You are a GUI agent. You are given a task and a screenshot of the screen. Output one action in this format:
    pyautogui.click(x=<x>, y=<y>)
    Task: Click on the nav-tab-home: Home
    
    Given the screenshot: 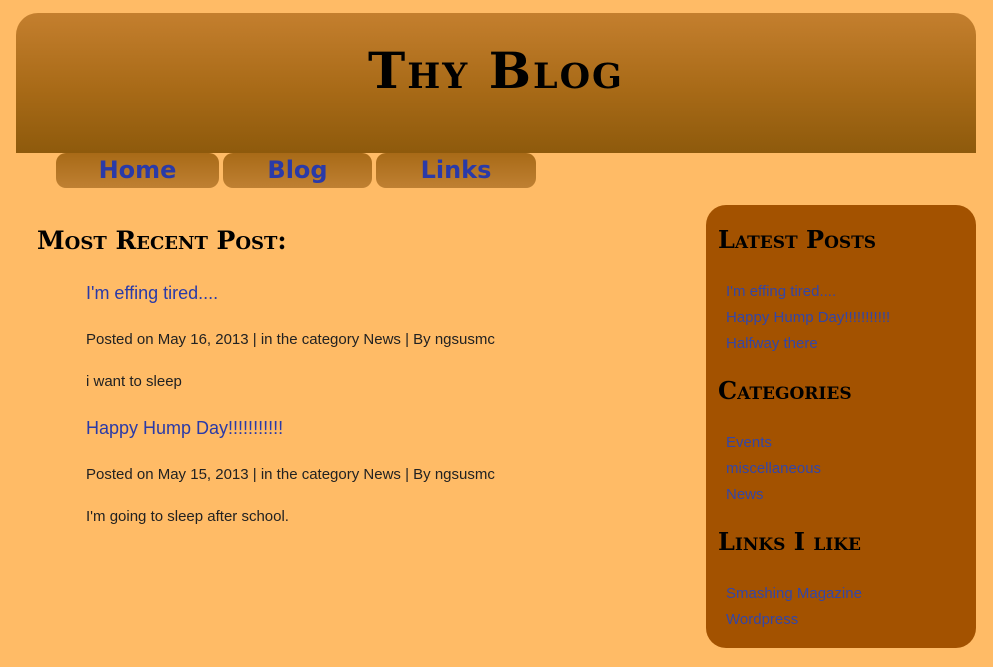 What is the action you would take?
    pyautogui.click(x=137, y=170)
    